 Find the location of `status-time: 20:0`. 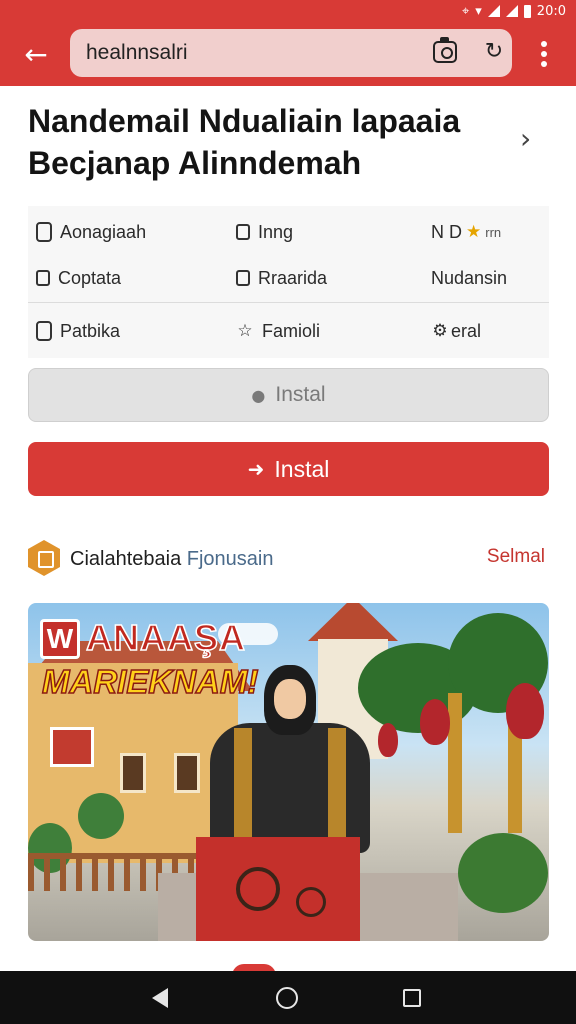

status-time: 20:0 is located at coordinates (551, 11).